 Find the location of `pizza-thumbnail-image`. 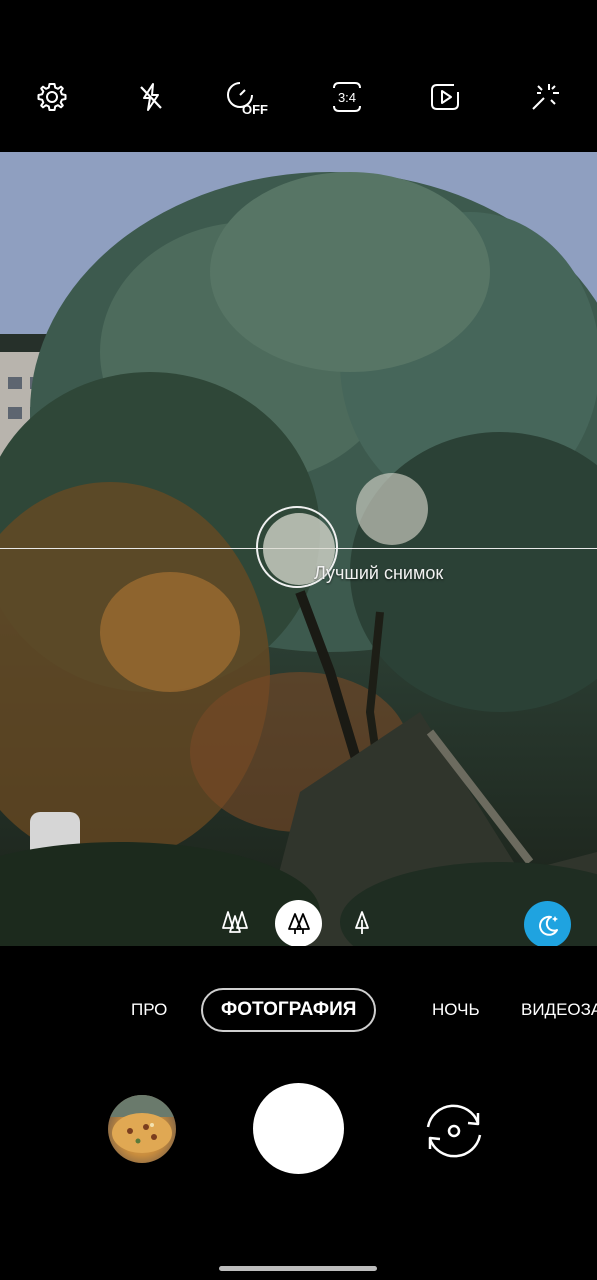

pizza-thumbnail-image is located at coordinates (142, 1124).